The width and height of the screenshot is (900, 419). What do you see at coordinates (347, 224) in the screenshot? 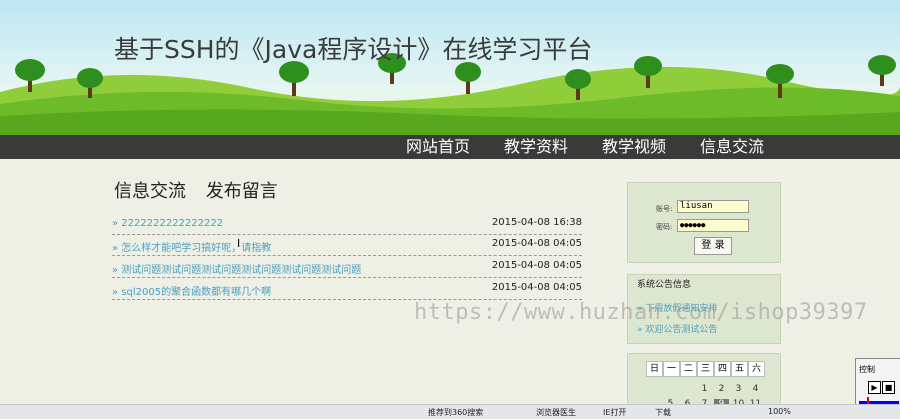
I see `message-row: » 2222222222222222 2015-04-08 16:38` at bounding box center [347, 224].